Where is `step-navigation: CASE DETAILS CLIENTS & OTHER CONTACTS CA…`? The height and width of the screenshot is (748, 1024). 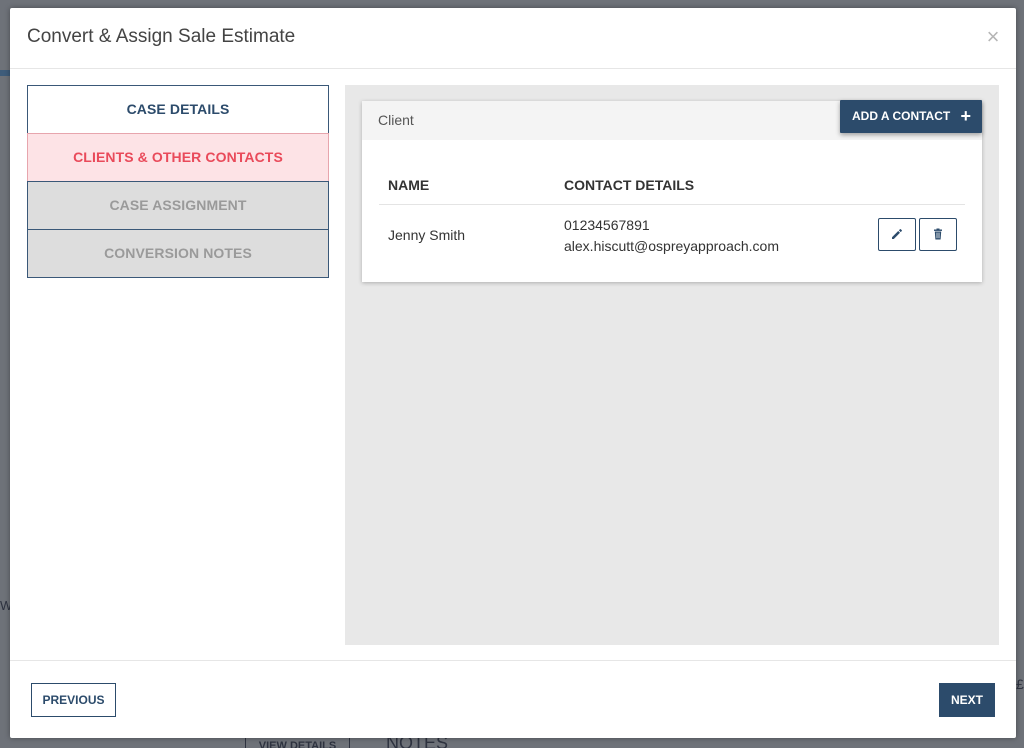
step-navigation: CASE DETAILS CLIENTS & OTHER CONTACTS CA… is located at coordinates (178, 181).